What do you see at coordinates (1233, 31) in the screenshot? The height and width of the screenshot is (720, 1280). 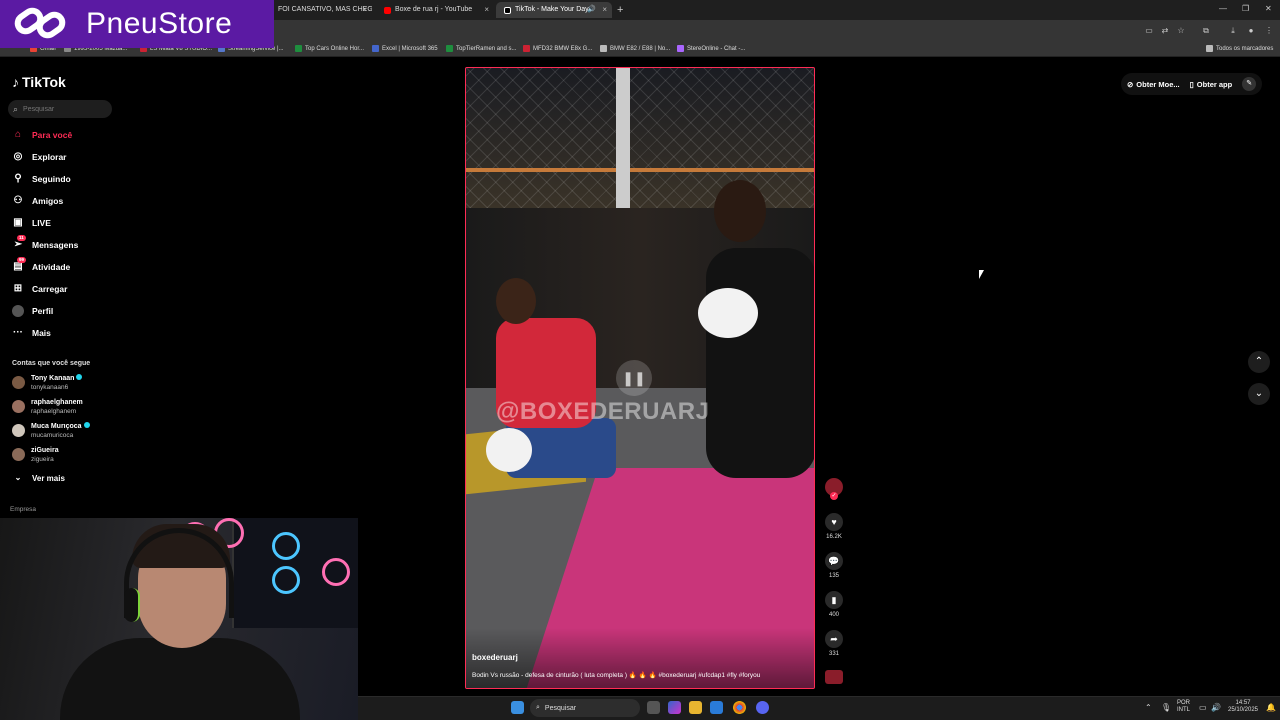 I see `download-icon: ⤓` at bounding box center [1233, 31].